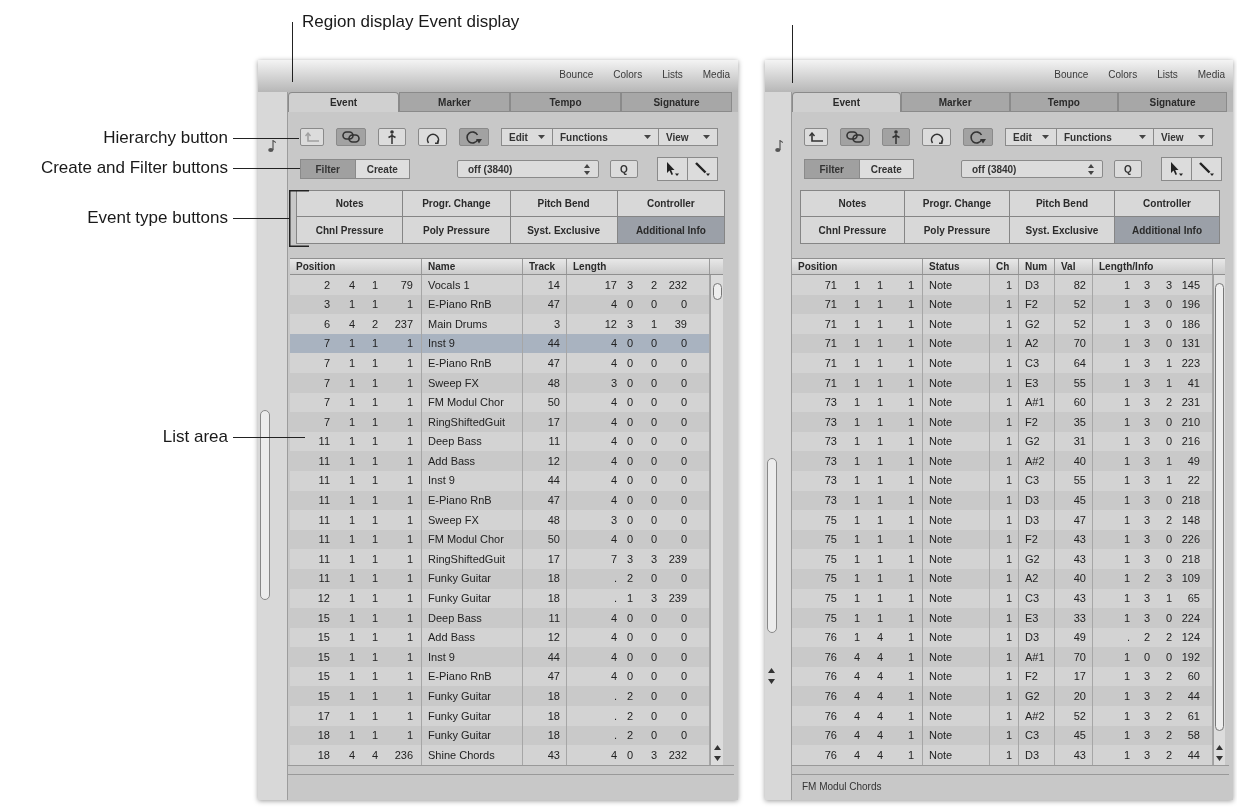 Image resolution: width=1237 pixels, height=807 pixels. I want to click on segment-button: Create, so click(382, 169).